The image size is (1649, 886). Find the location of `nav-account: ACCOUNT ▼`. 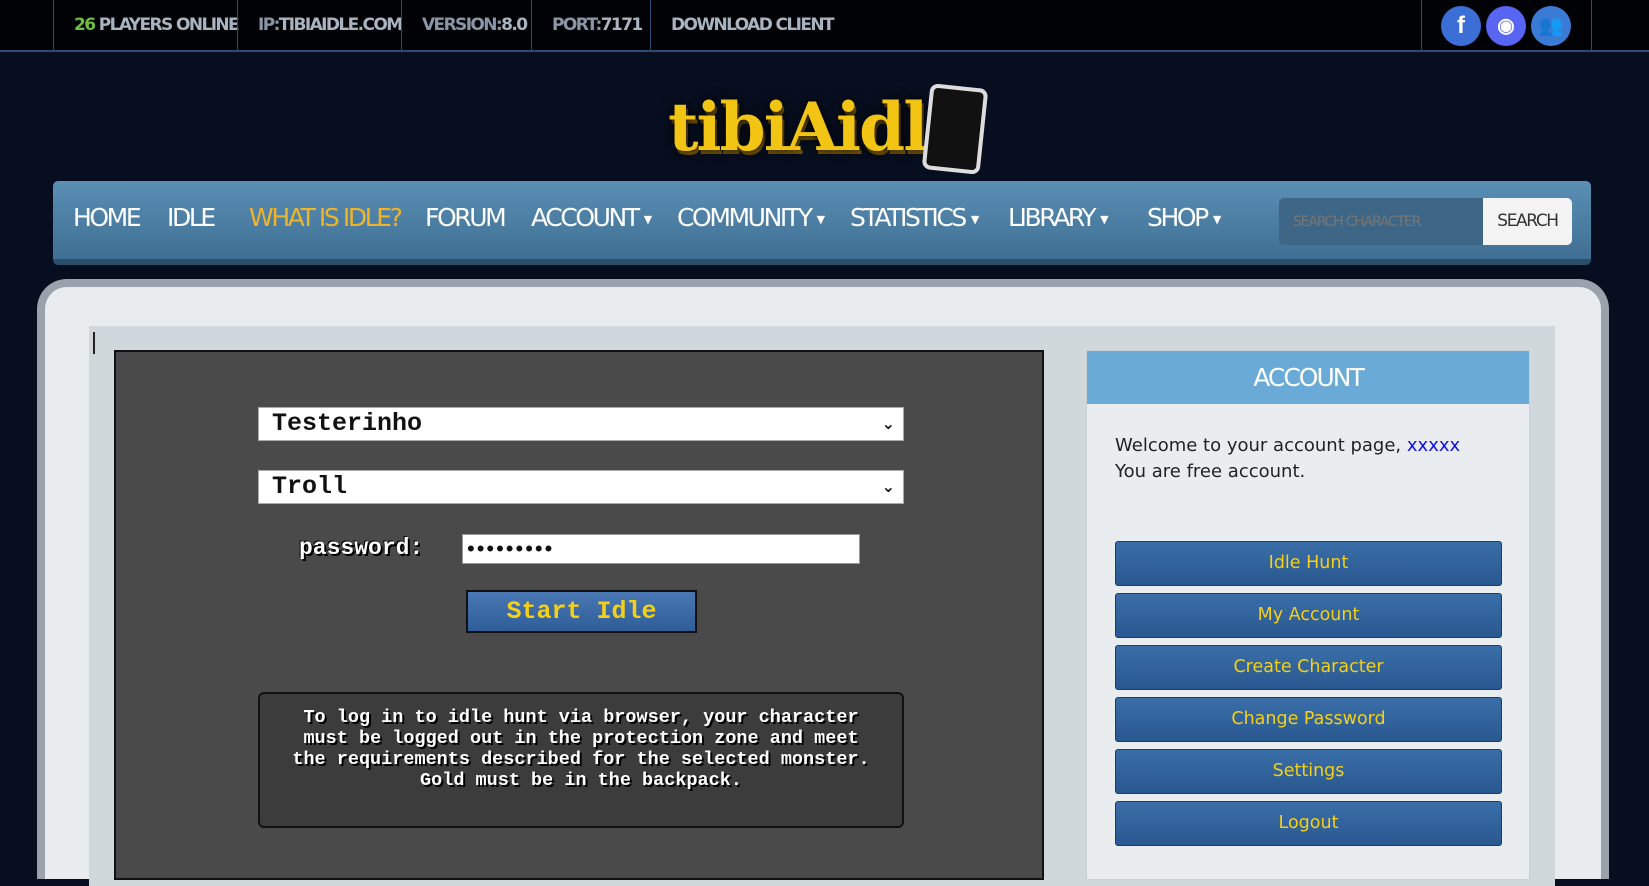

nav-account: ACCOUNT ▼ is located at coordinates (591, 217).